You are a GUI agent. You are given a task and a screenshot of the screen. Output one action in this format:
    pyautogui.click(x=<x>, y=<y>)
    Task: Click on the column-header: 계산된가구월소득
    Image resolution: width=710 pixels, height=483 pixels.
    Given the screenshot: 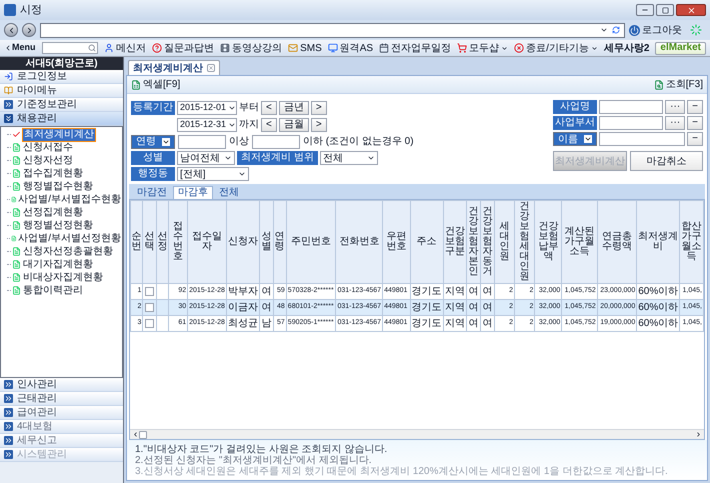 What is the action you would take?
    pyautogui.click(x=580, y=242)
    